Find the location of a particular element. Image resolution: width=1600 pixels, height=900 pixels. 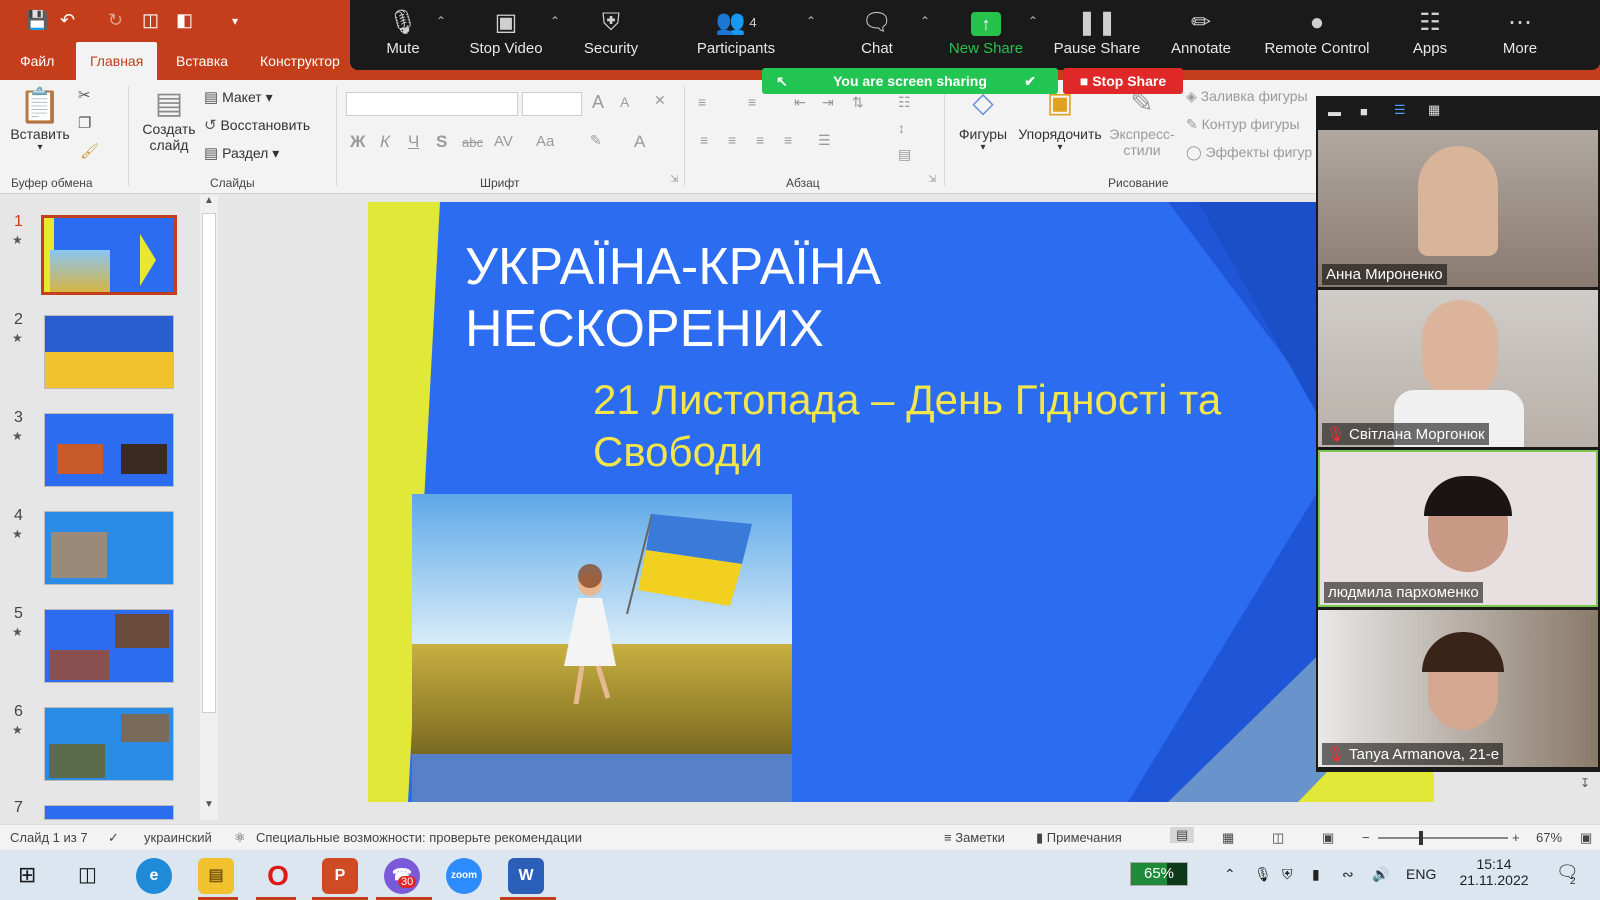

strip-view-icon: ☰ is located at coordinates (1400, 110).